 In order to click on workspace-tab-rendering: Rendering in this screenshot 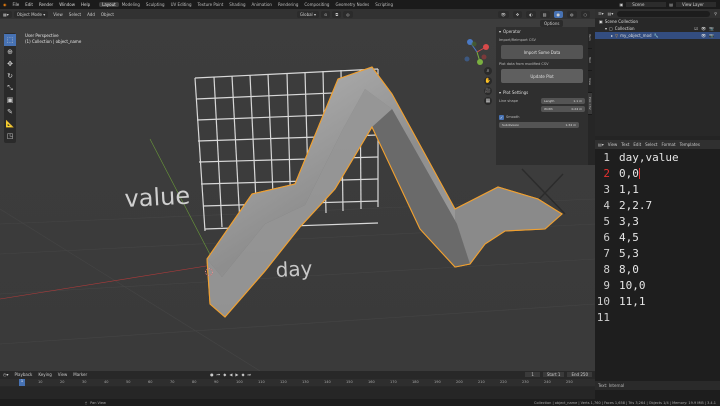, I will do `click(288, 4)`.